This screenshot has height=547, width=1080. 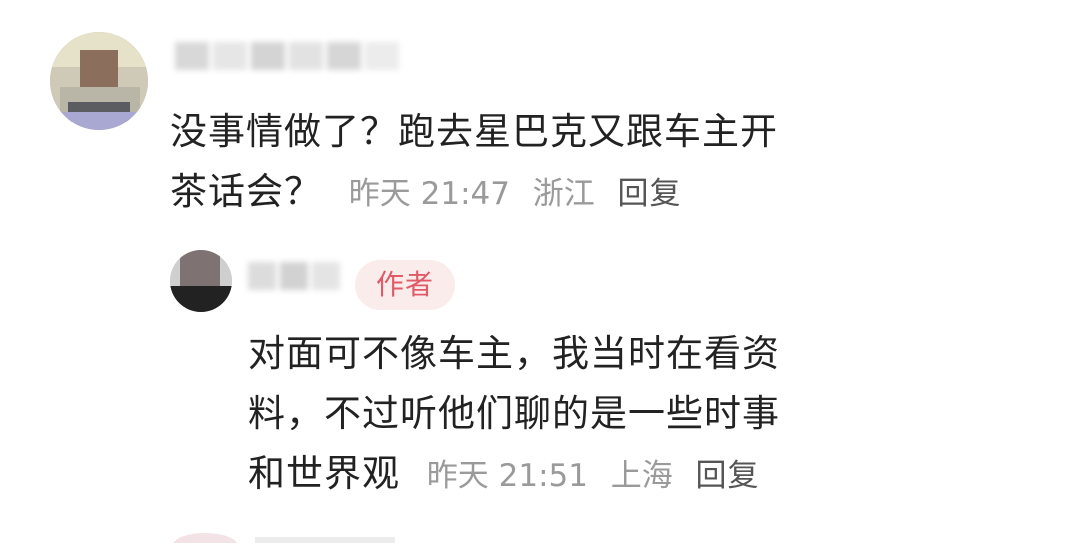 I want to click on commenter-name, so click(x=290, y=56).